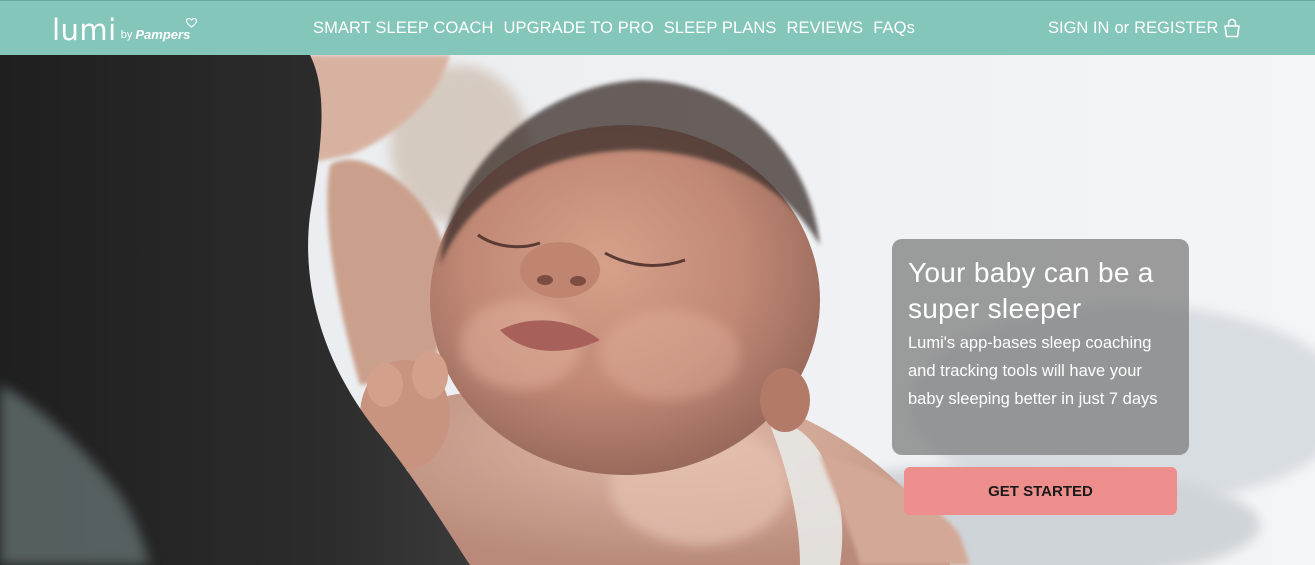  Describe the element at coordinates (720, 28) in the screenshot. I see `nav-sleep-plans: SLEEP PLANS` at that location.